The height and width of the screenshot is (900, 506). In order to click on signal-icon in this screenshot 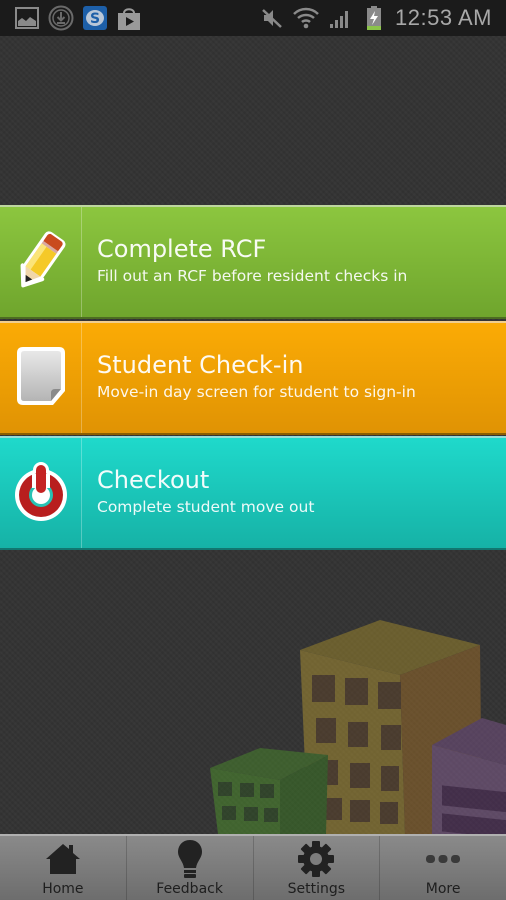, I will do `click(340, 18)`.